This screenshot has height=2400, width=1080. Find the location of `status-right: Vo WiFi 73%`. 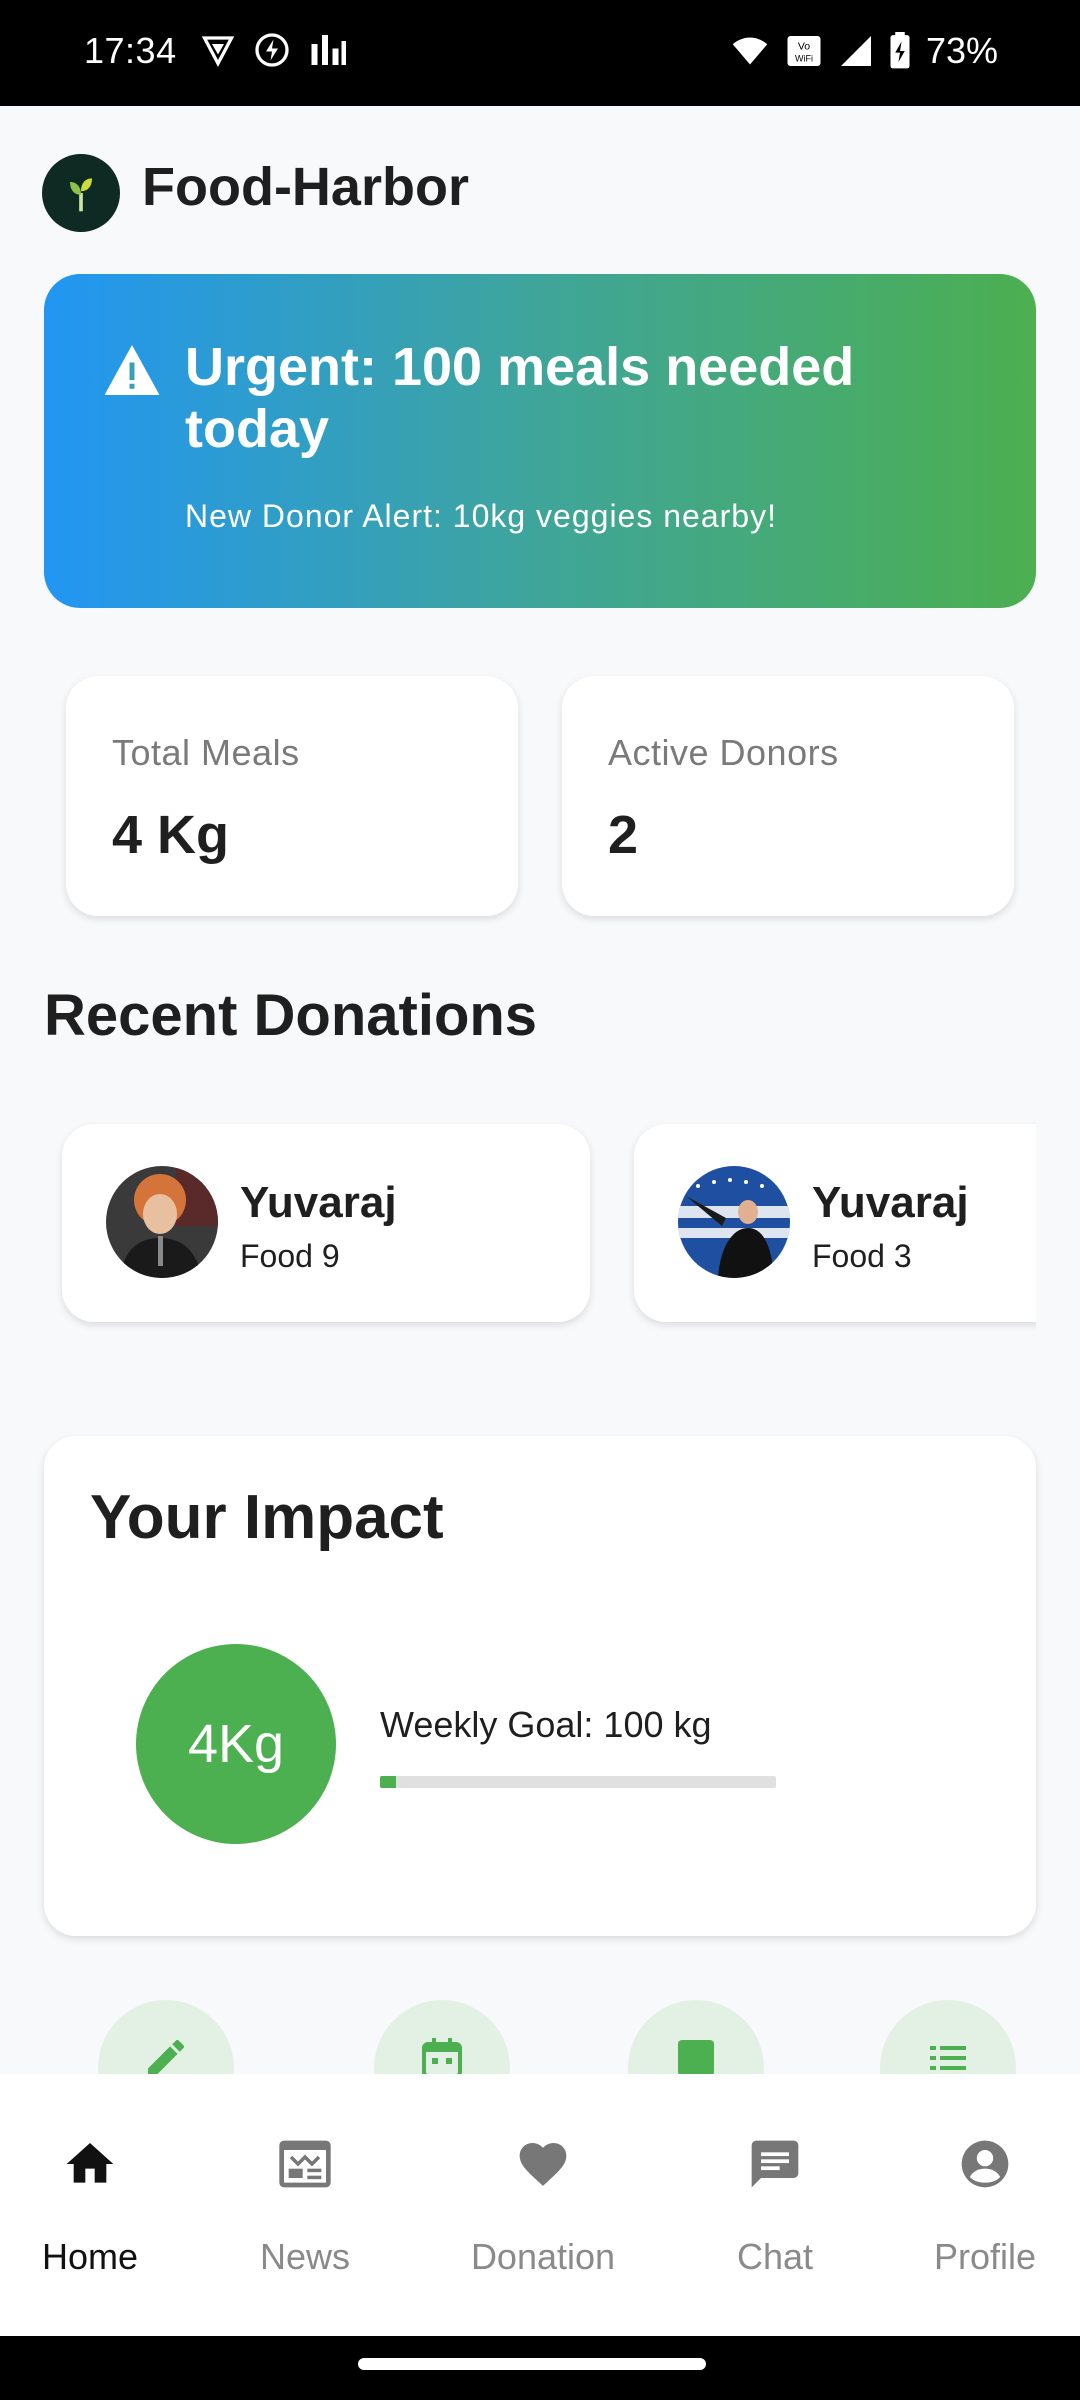

status-right: Vo WiFi 73% is located at coordinates (864, 51).